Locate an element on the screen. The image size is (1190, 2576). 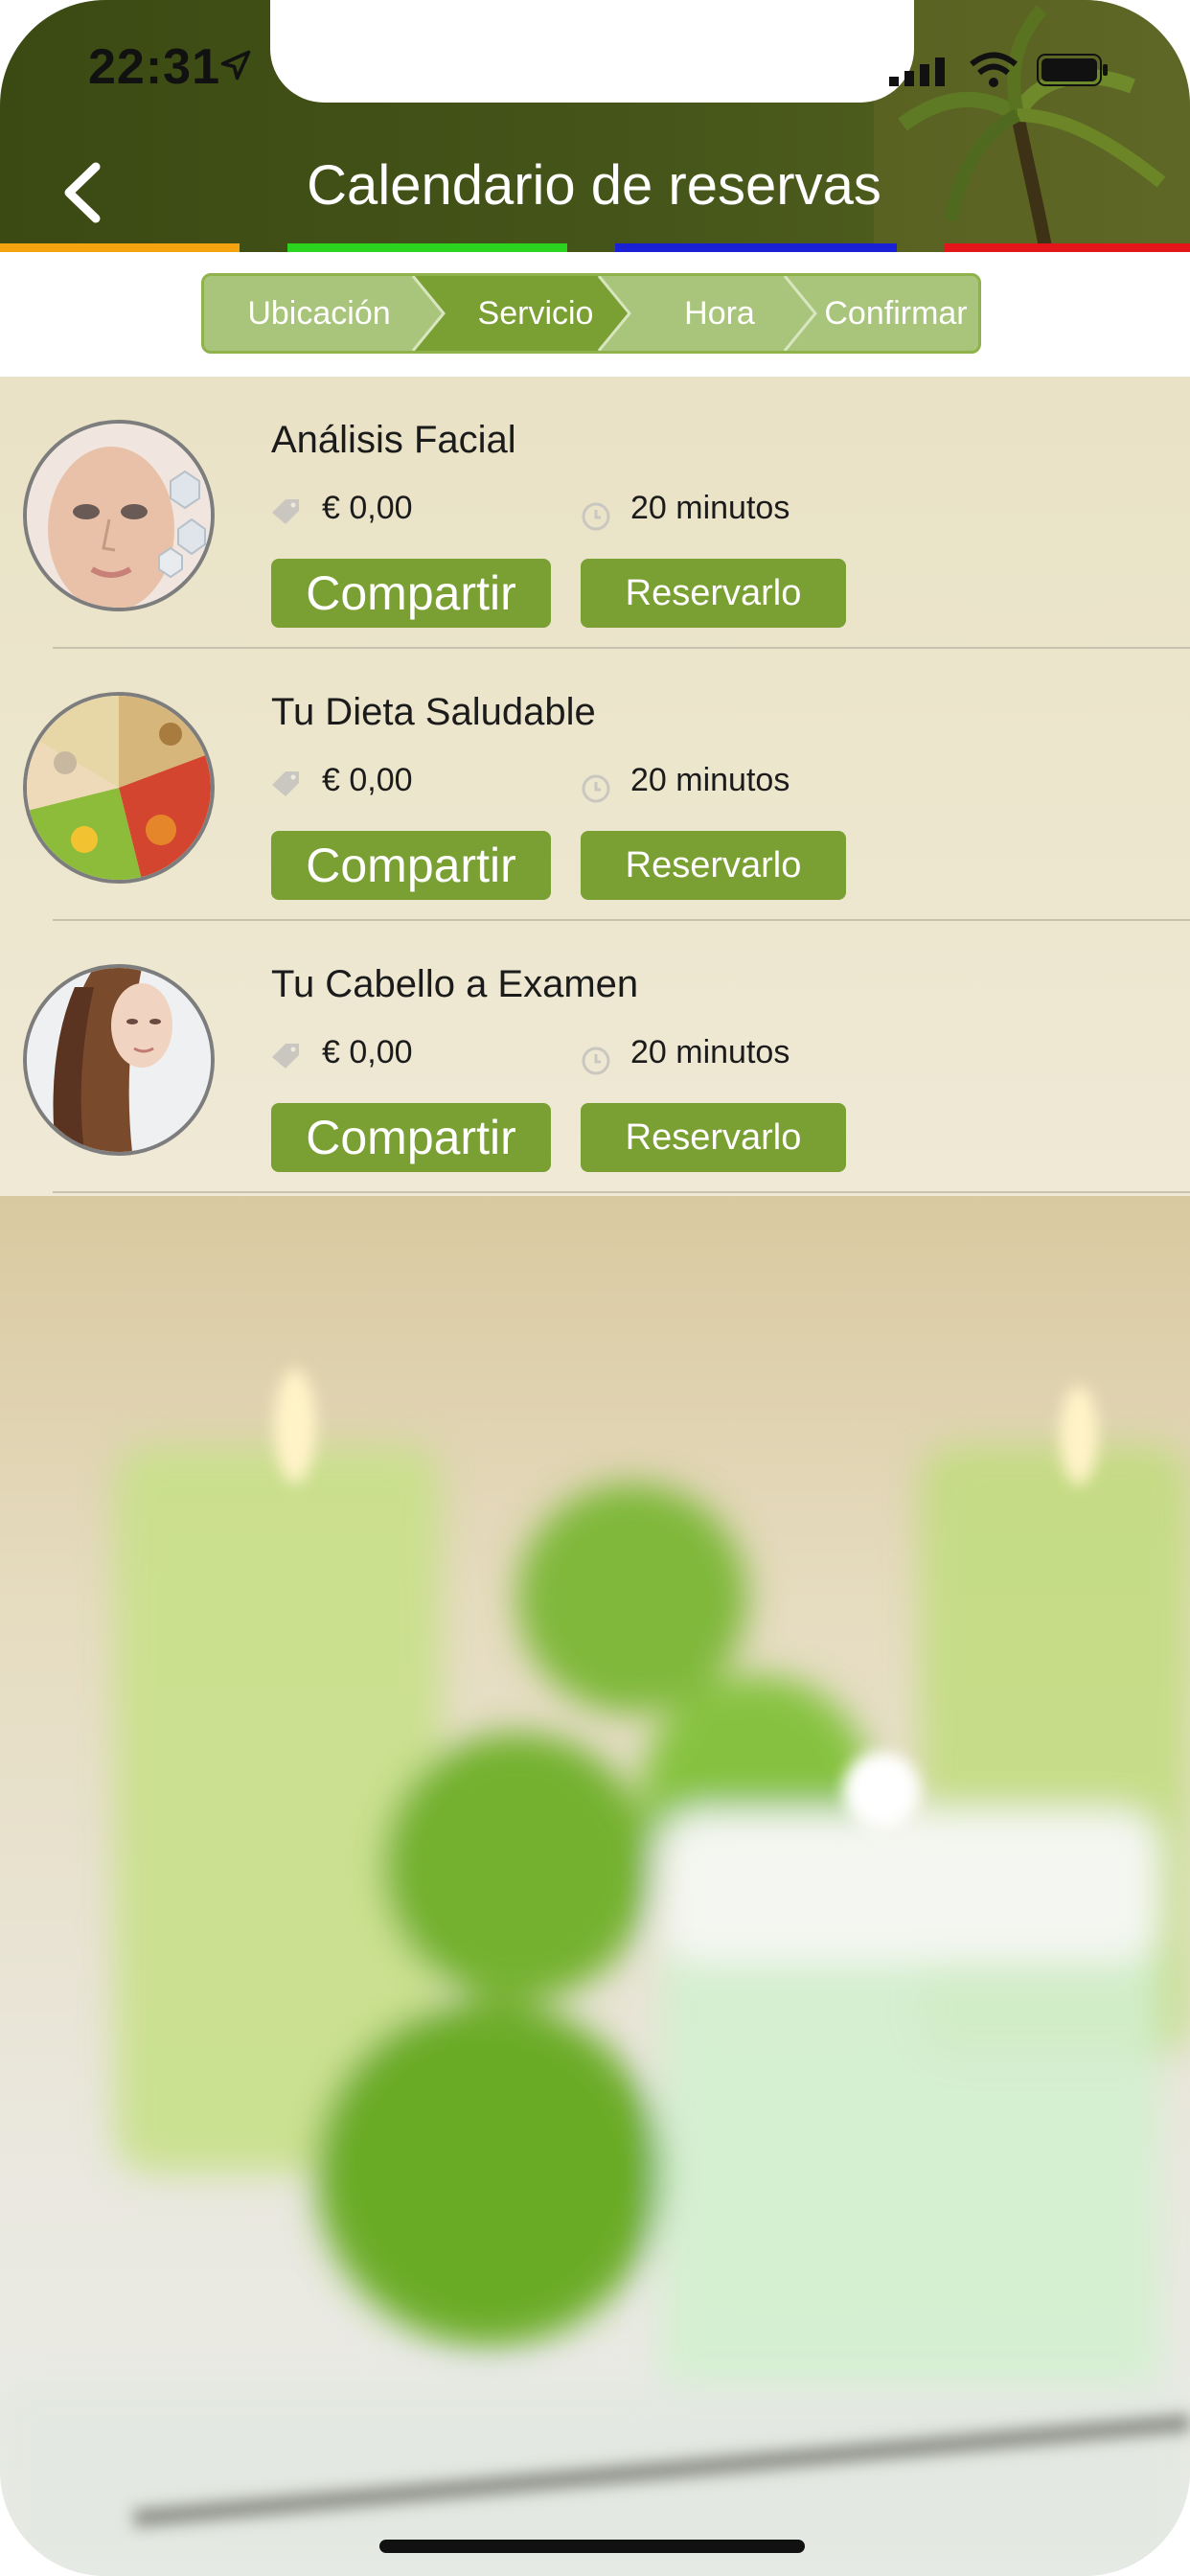
booking-stepper: Ubicación Servicio Hora Confirmar is located at coordinates (591, 313).